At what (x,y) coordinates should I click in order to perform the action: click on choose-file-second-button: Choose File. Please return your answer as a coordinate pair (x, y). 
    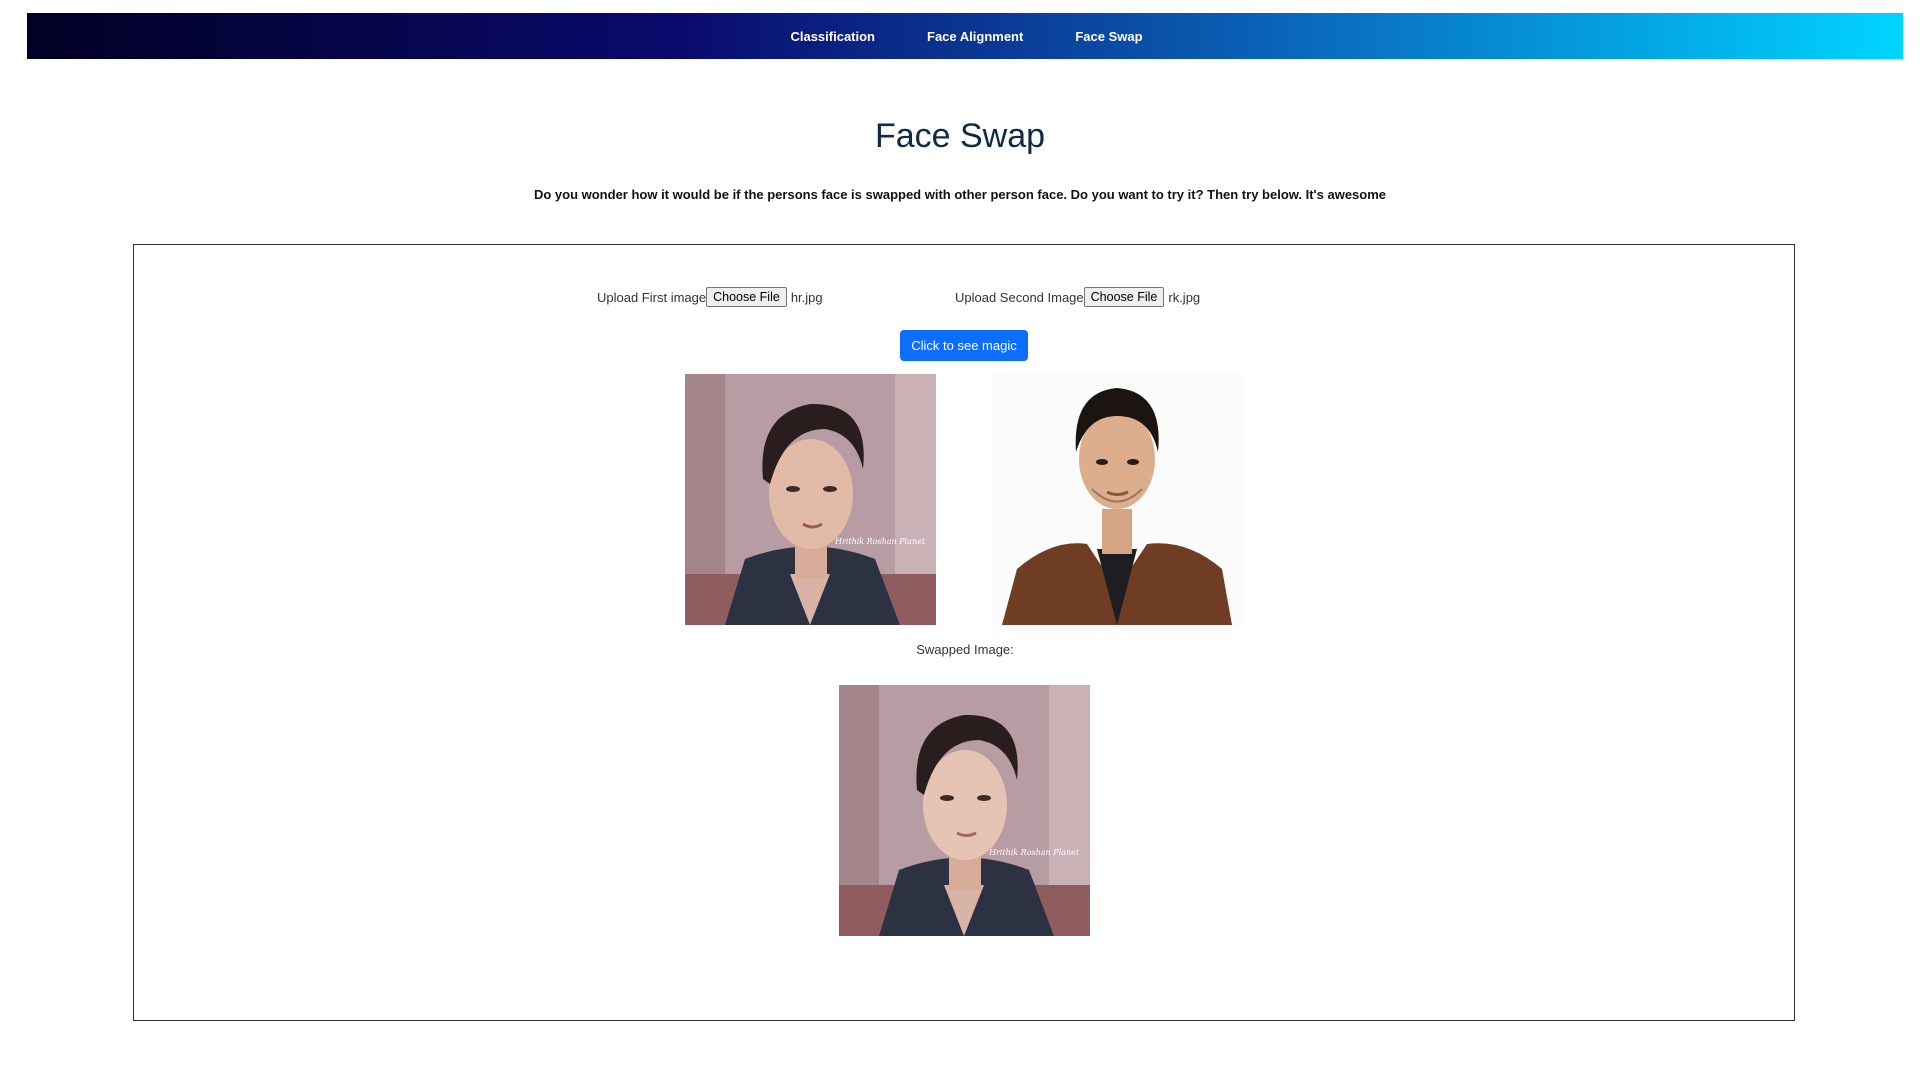
    Looking at the image, I should click on (1124, 297).